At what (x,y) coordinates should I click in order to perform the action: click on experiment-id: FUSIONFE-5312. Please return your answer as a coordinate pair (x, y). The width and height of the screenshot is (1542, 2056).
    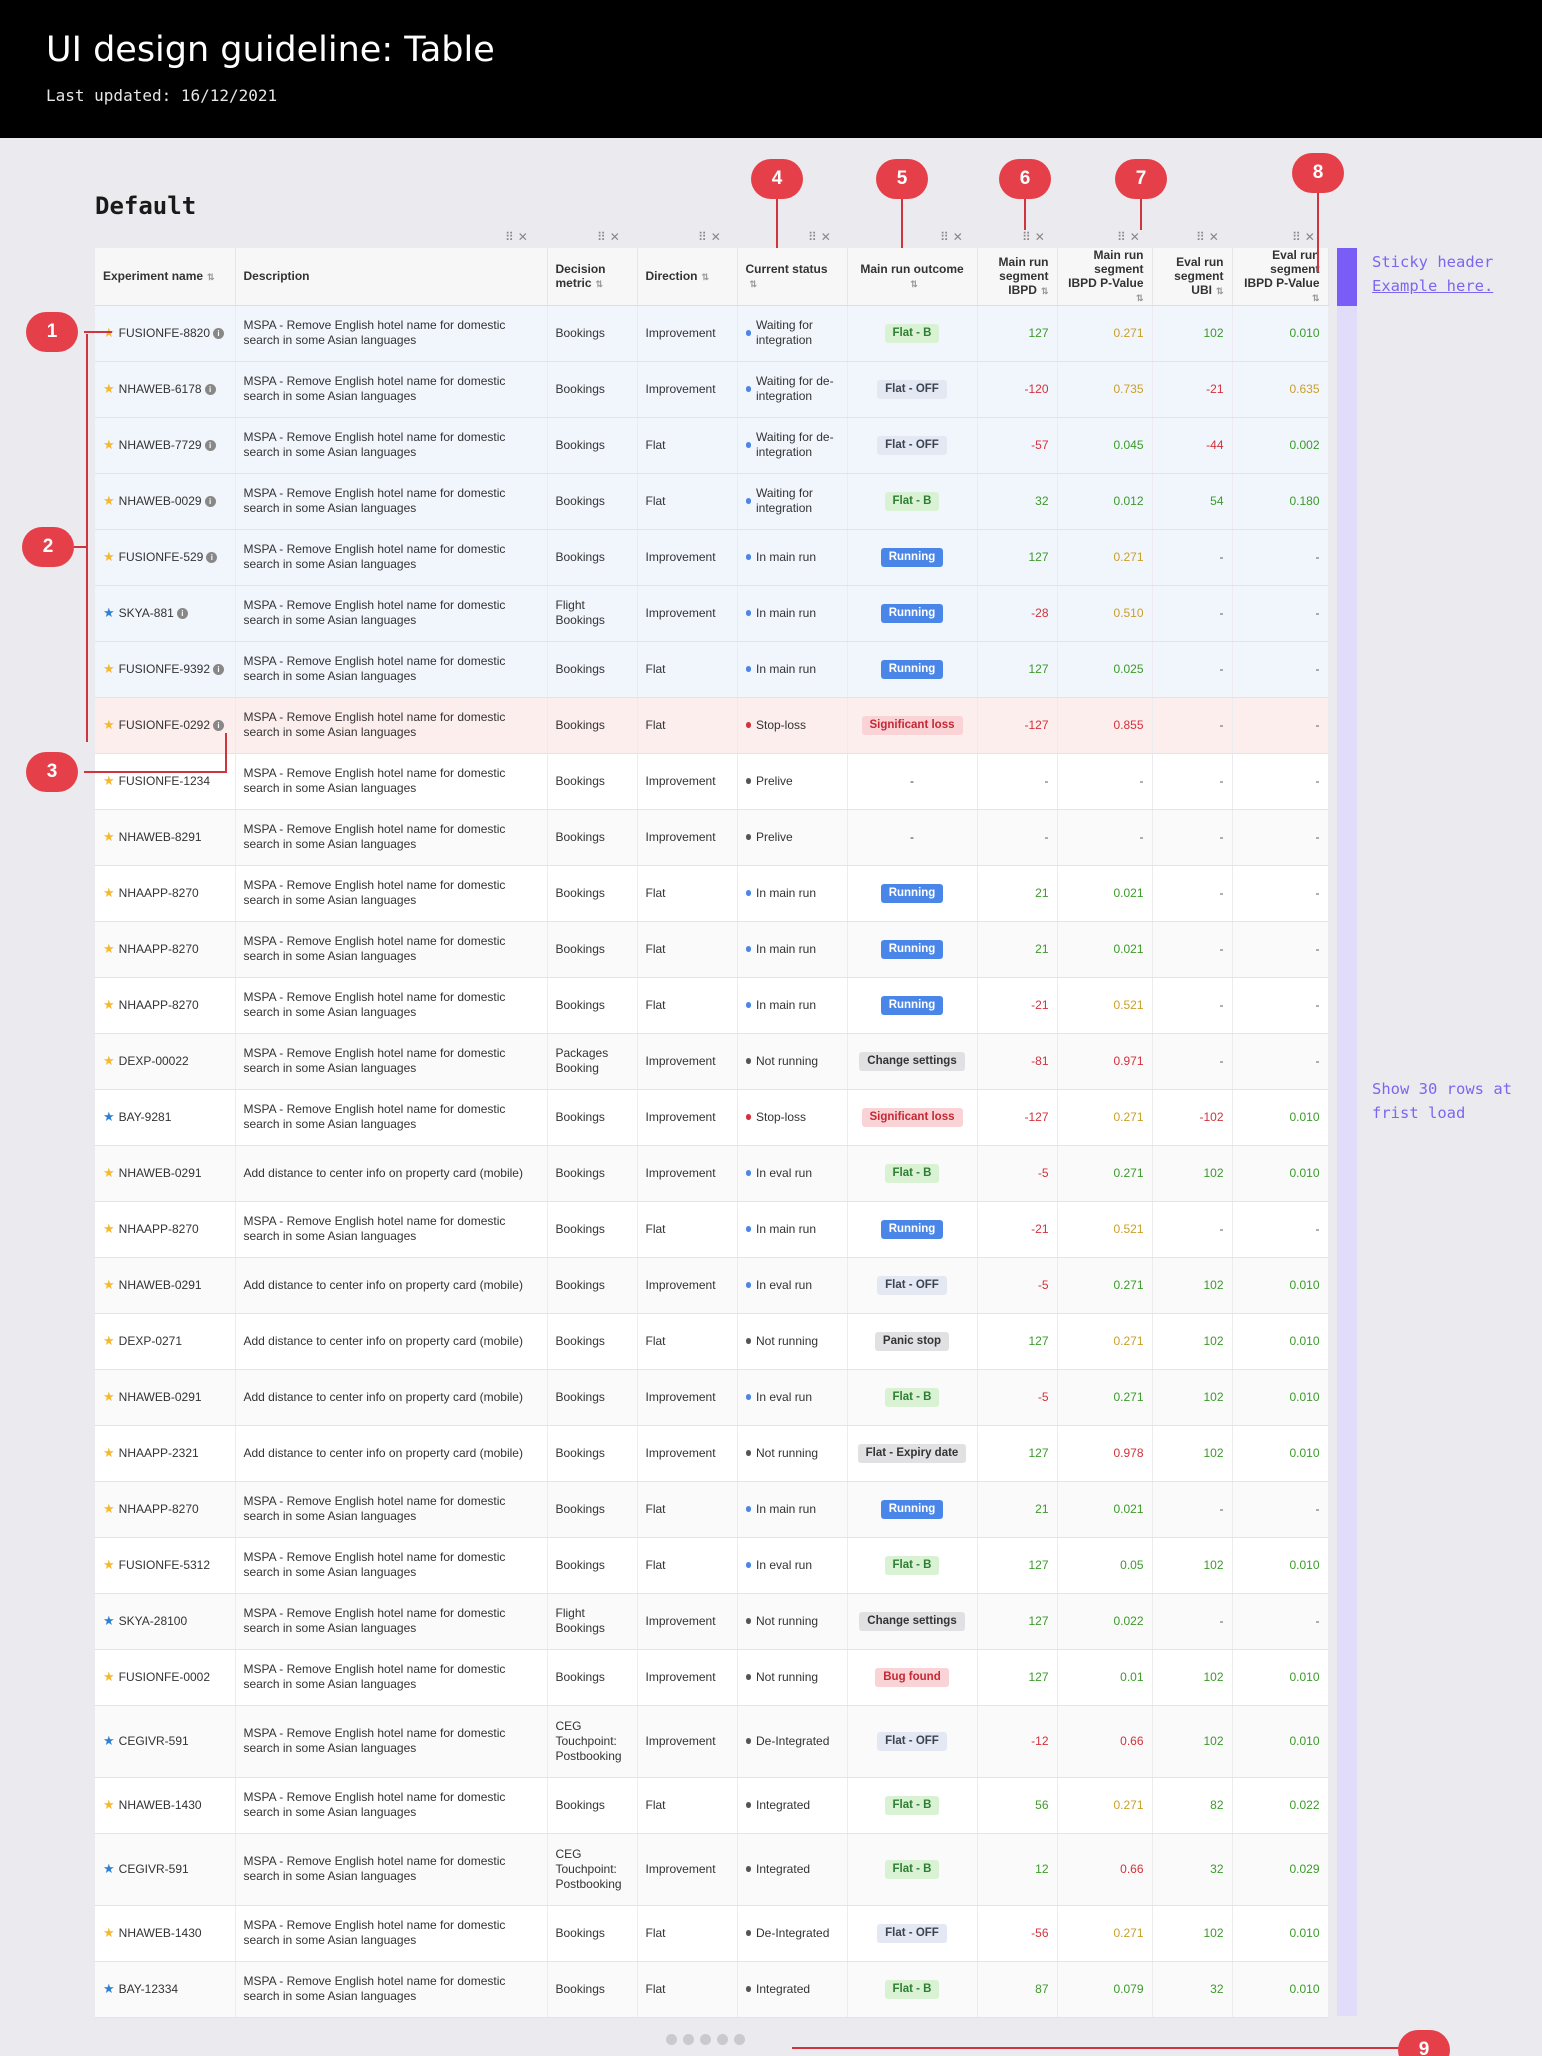
    Looking at the image, I should click on (164, 1565).